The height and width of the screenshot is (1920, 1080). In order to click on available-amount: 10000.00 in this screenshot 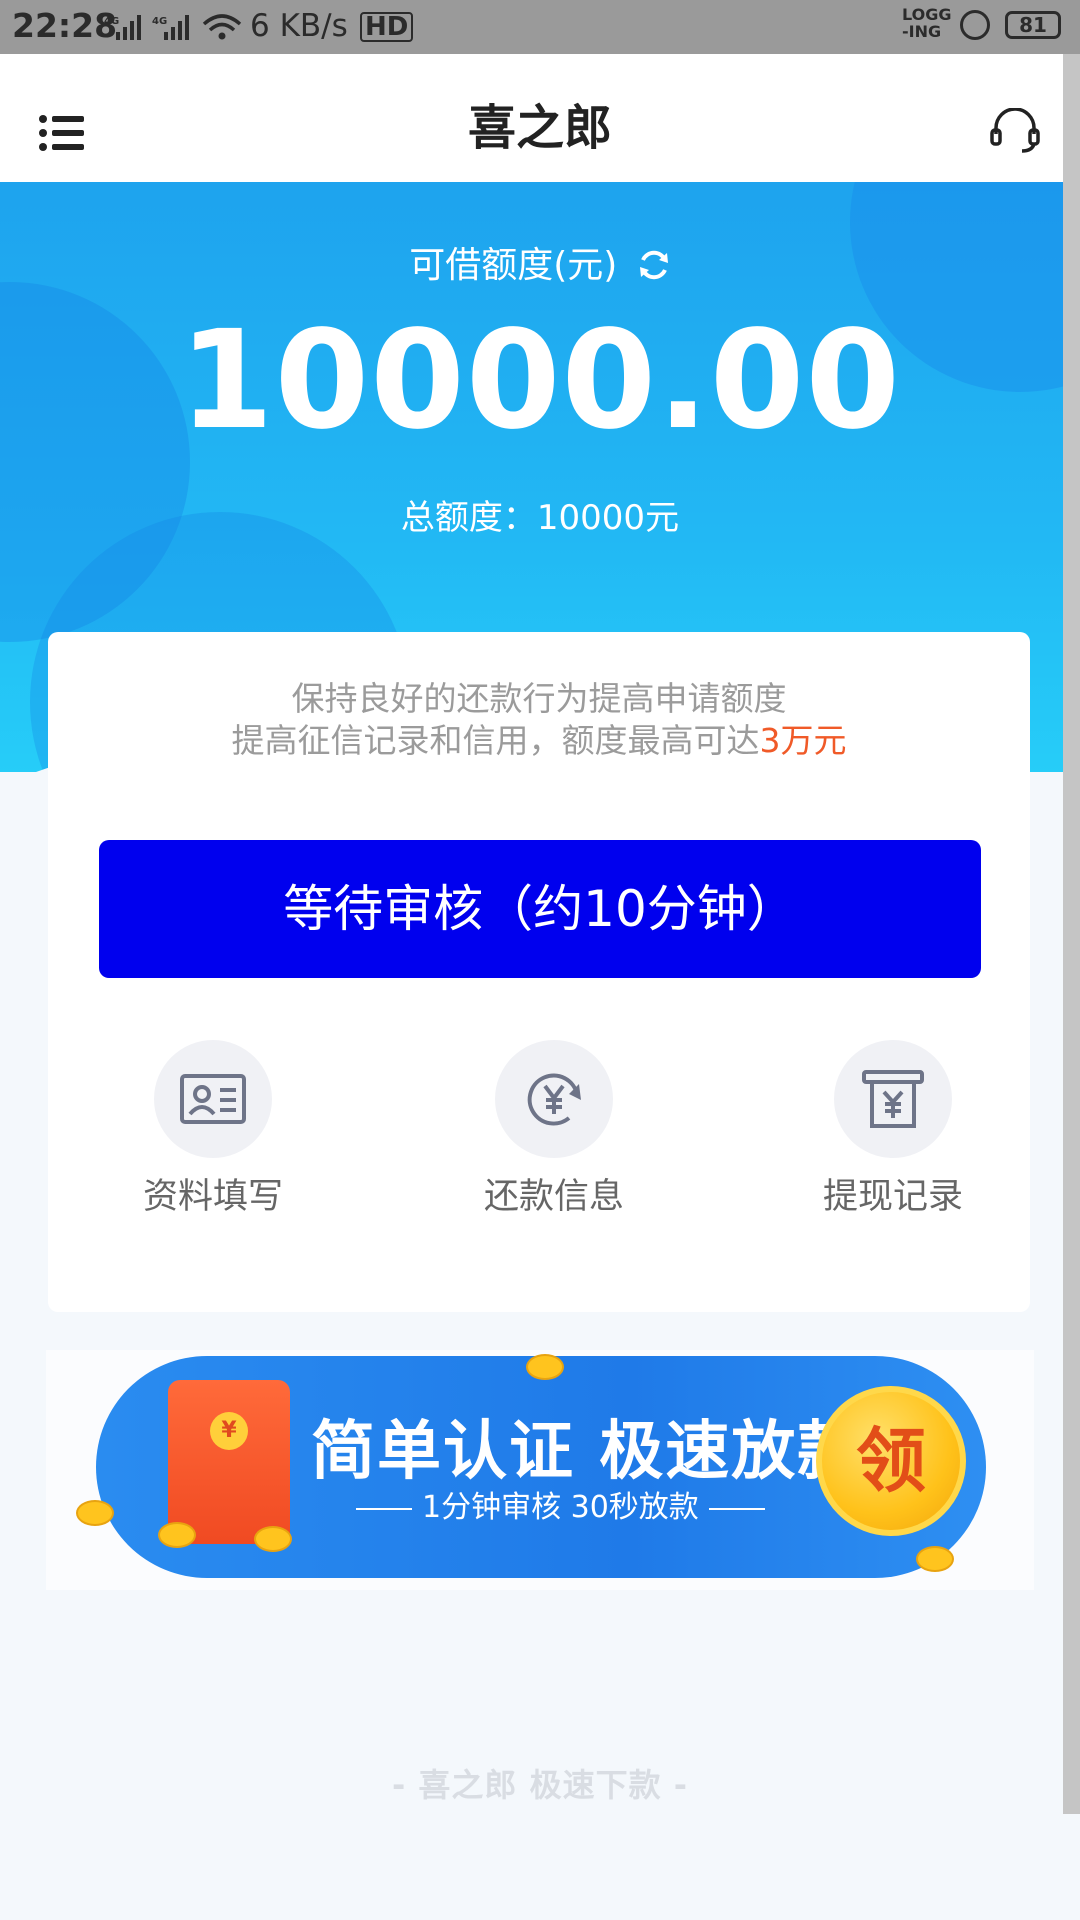, I will do `click(540, 381)`.